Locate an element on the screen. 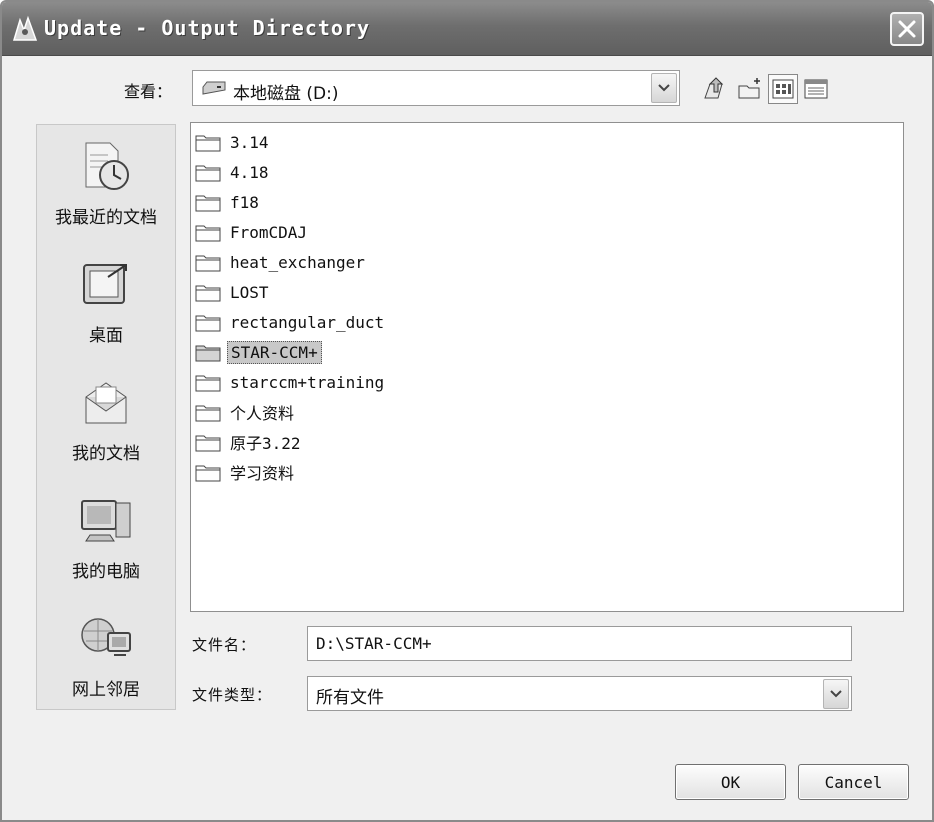 Image resolution: width=934 pixels, height=822 pixels. filename-input is located at coordinates (579, 643).